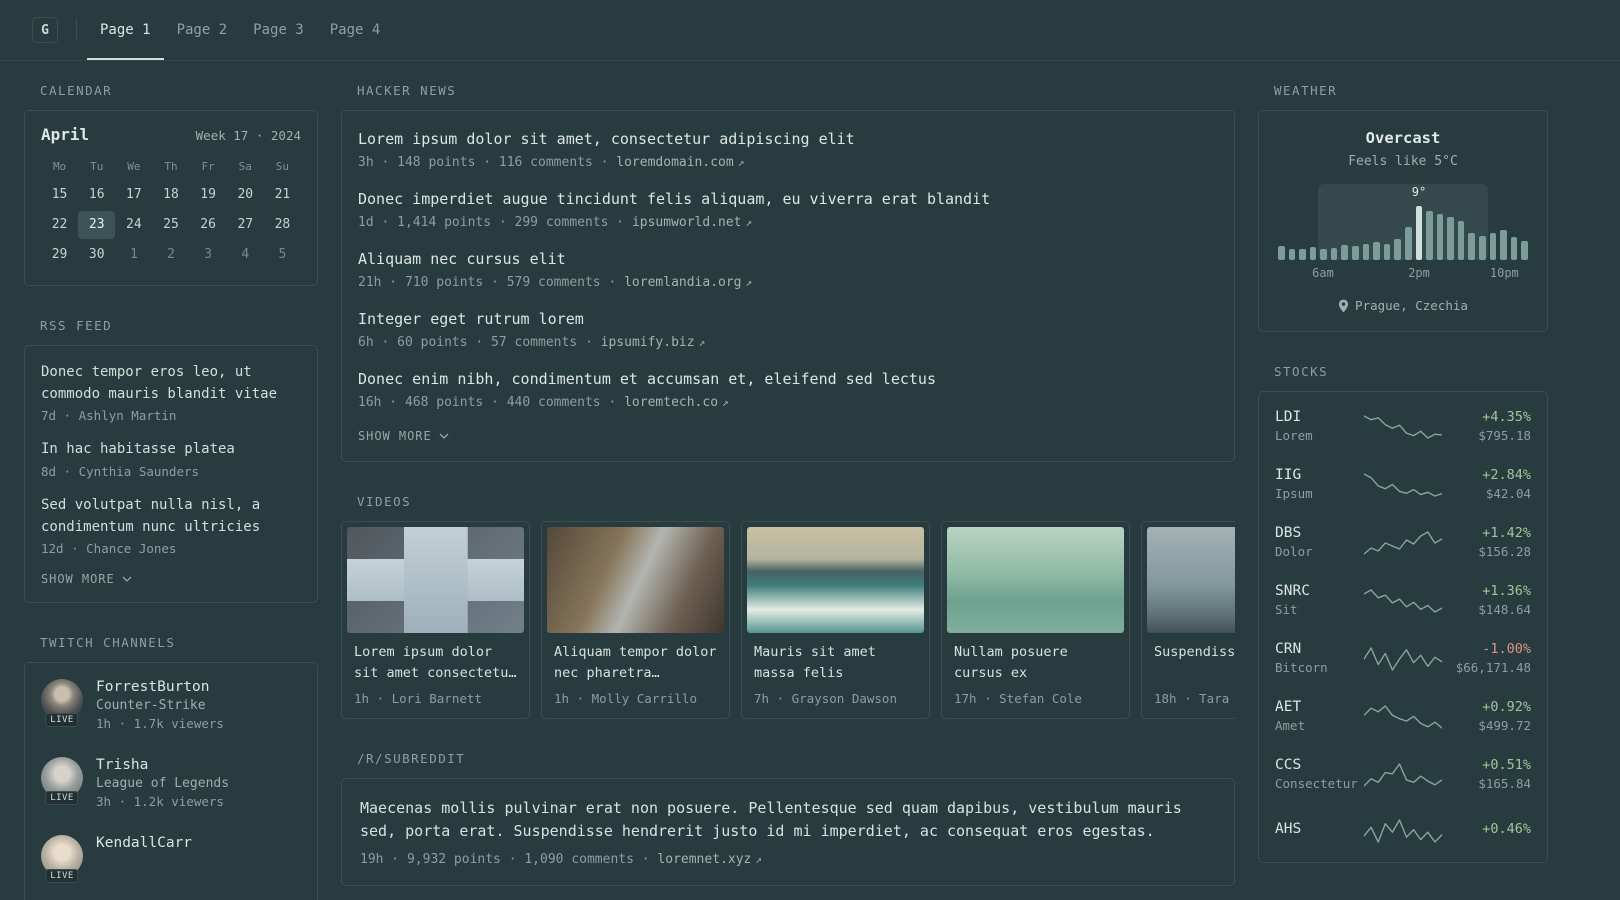  What do you see at coordinates (162, 765) in the screenshot?
I see `channel-name: Trisha` at bounding box center [162, 765].